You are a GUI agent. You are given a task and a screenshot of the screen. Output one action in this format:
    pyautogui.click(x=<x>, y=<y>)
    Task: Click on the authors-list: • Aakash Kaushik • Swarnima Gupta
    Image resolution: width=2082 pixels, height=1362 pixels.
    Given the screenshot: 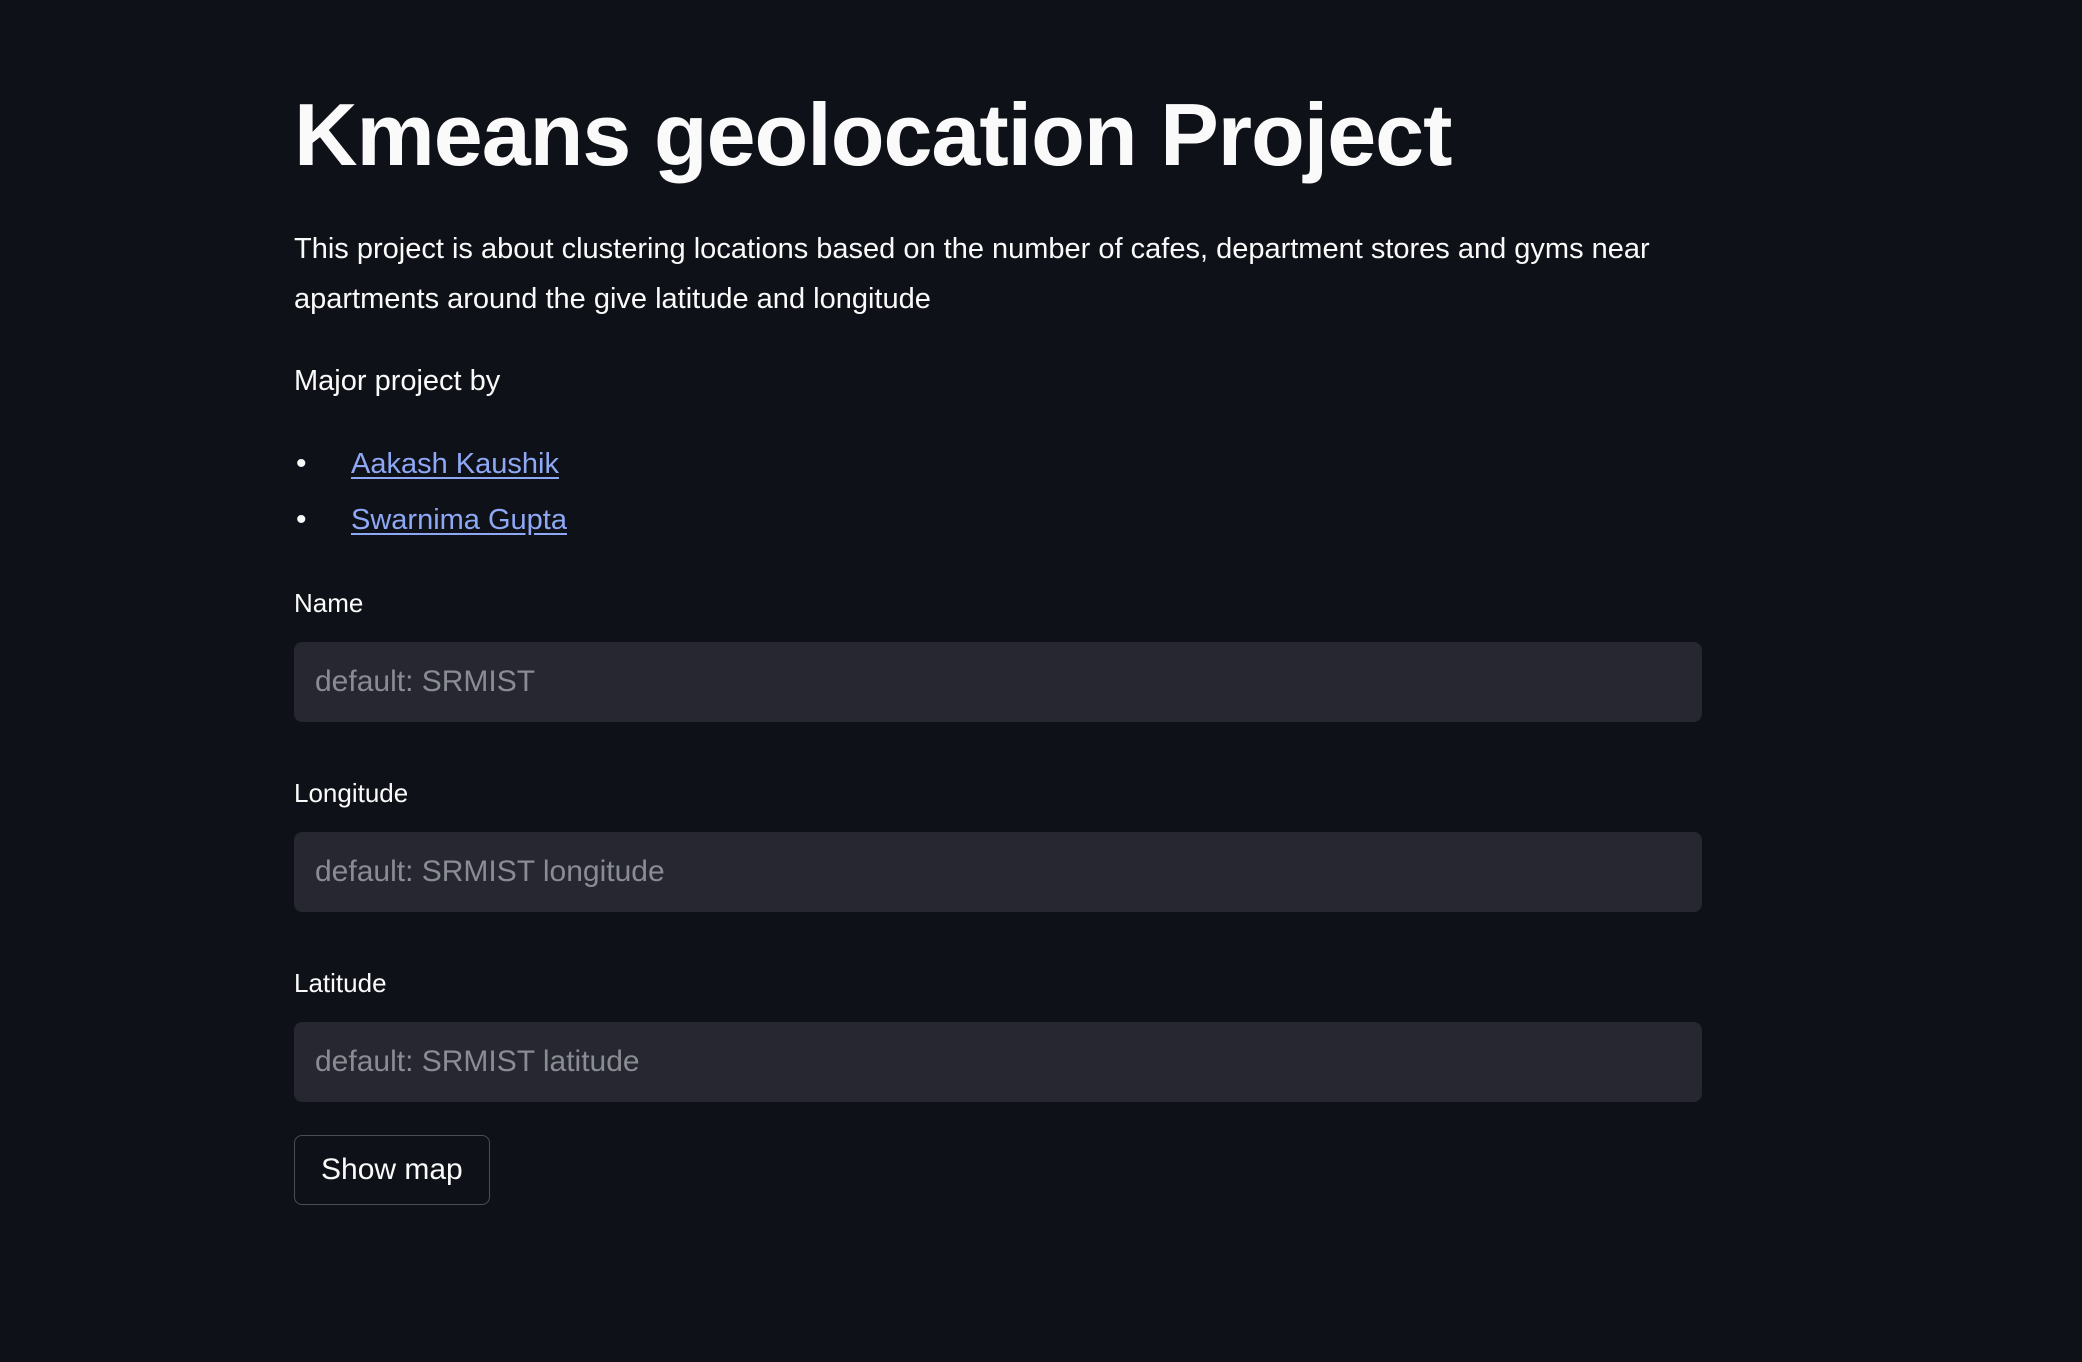 What is the action you would take?
    pyautogui.click(x=998, y=492)
    